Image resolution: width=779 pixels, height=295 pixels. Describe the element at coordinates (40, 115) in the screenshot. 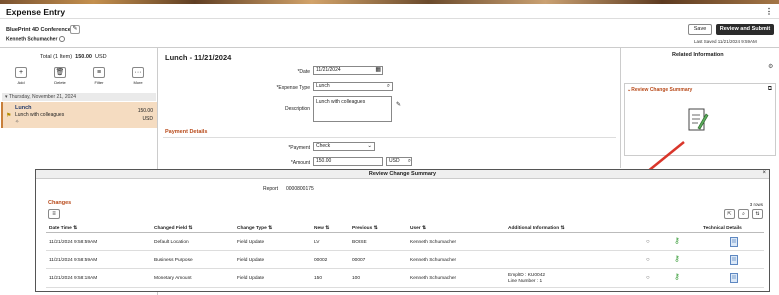

I see `expense-description: Lunch with colleagues` at that location.